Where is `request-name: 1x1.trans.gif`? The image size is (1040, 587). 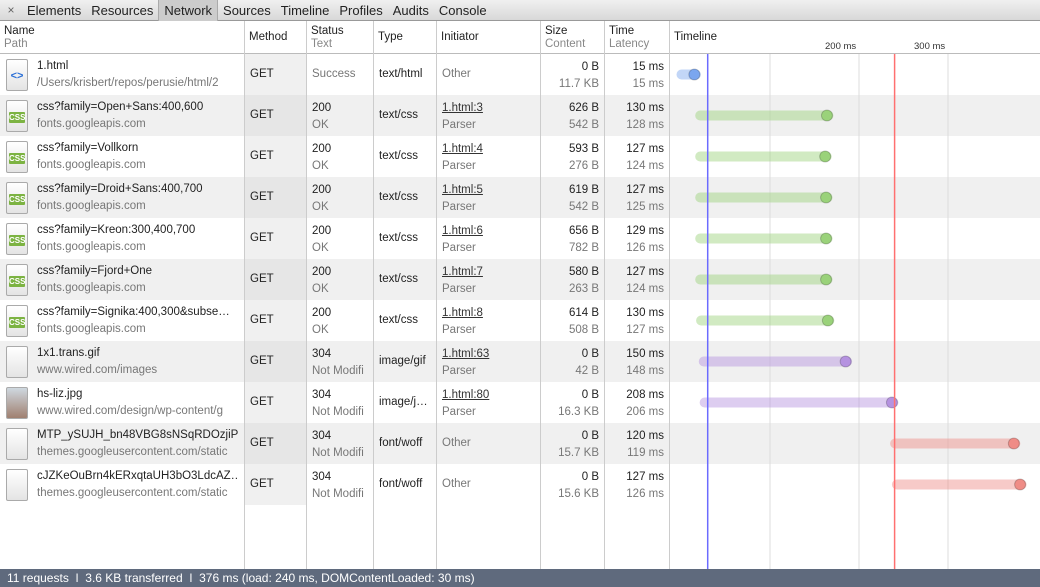
request-name: 1x1.trans.gif is located at coordinates (68, 352).